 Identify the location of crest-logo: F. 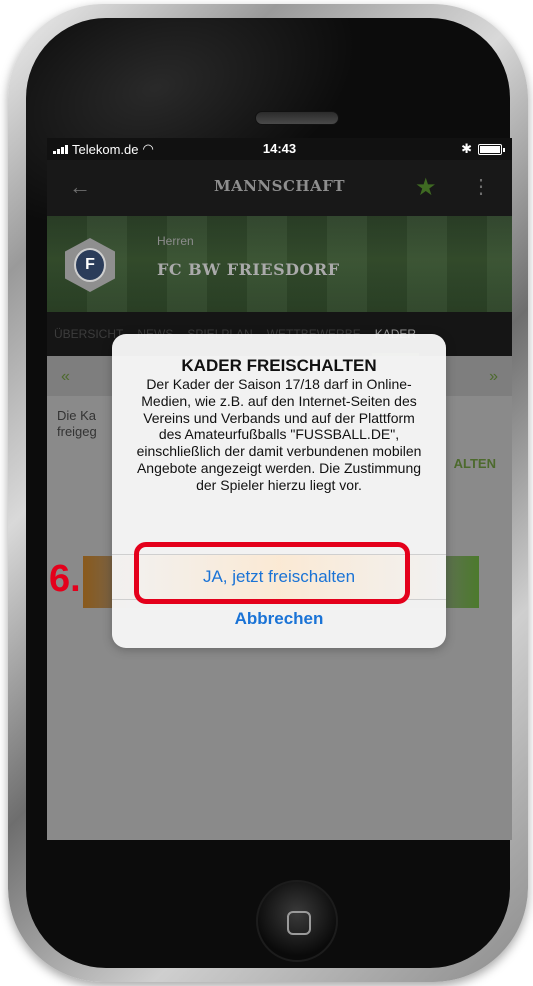
(90, 265).